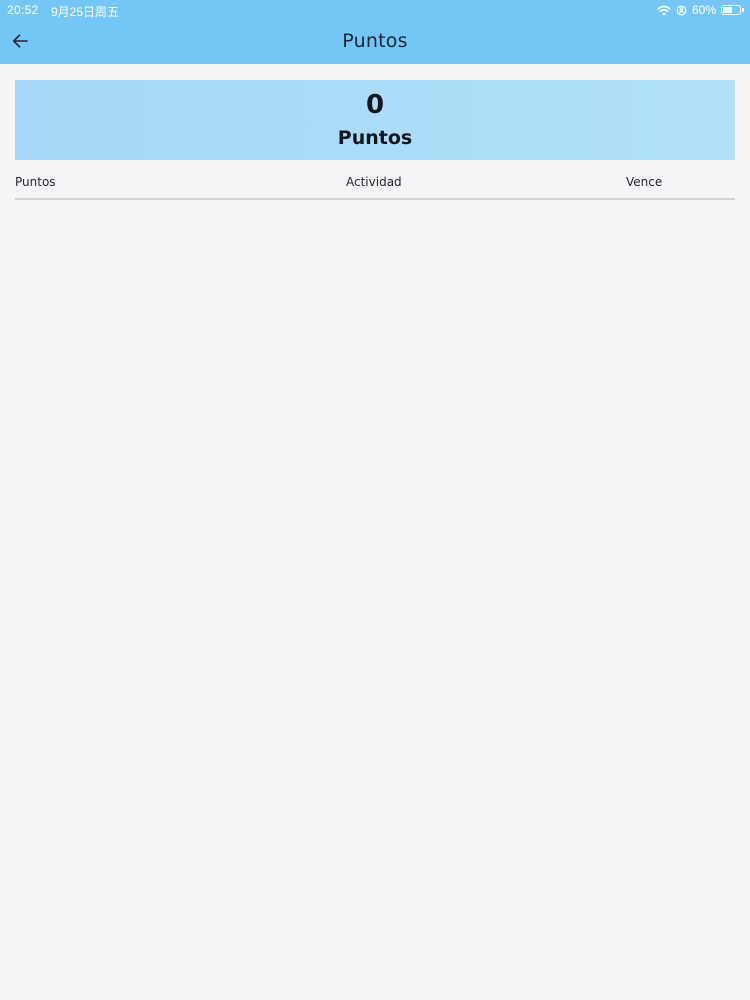 The height and width of the screenshot is (1000, 750). I want to click on page-title: Puntos, so click(375, 41).